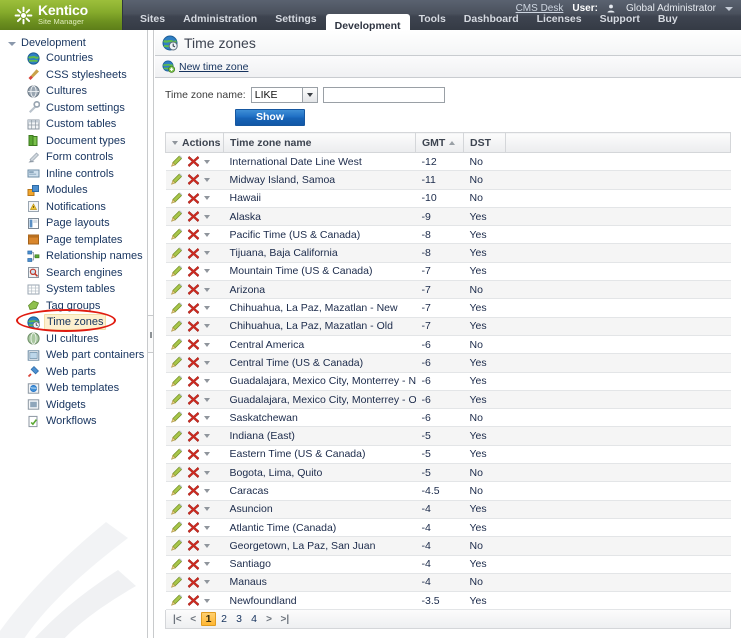 Image resolution: width=741 pixels, height=638 pixels. I want to click on sidebar-item-document-types: Document types, so click(73, 141).